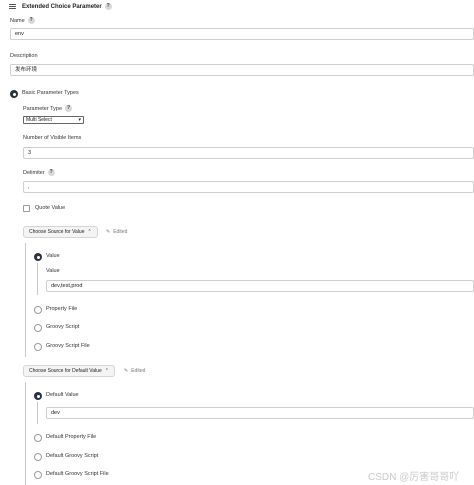 This screenshot has width=474, height=485. Describe the element at coordinates (38, 438) in the screenshot. I see `default-property-file-radio` at that location.